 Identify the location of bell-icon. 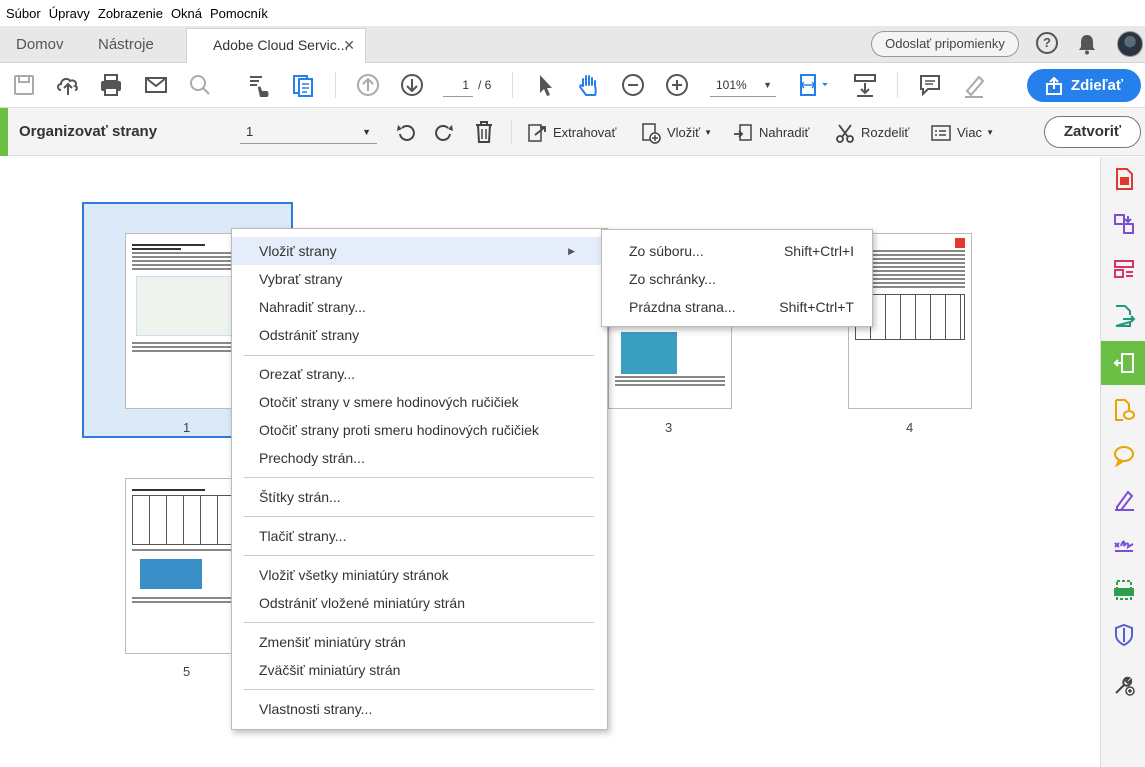
(1087, 44).